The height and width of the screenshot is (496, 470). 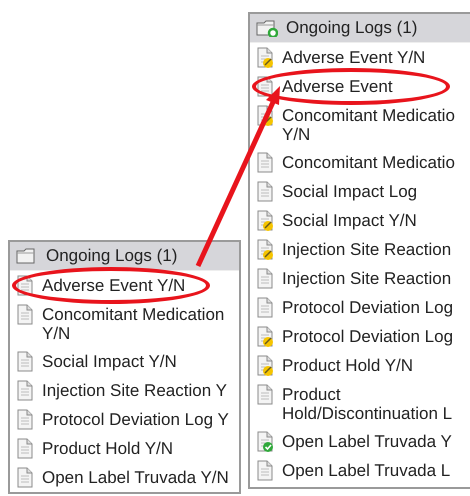 I want to click on log-item: Open Label Truvada Y, so click(x=360, y=441).